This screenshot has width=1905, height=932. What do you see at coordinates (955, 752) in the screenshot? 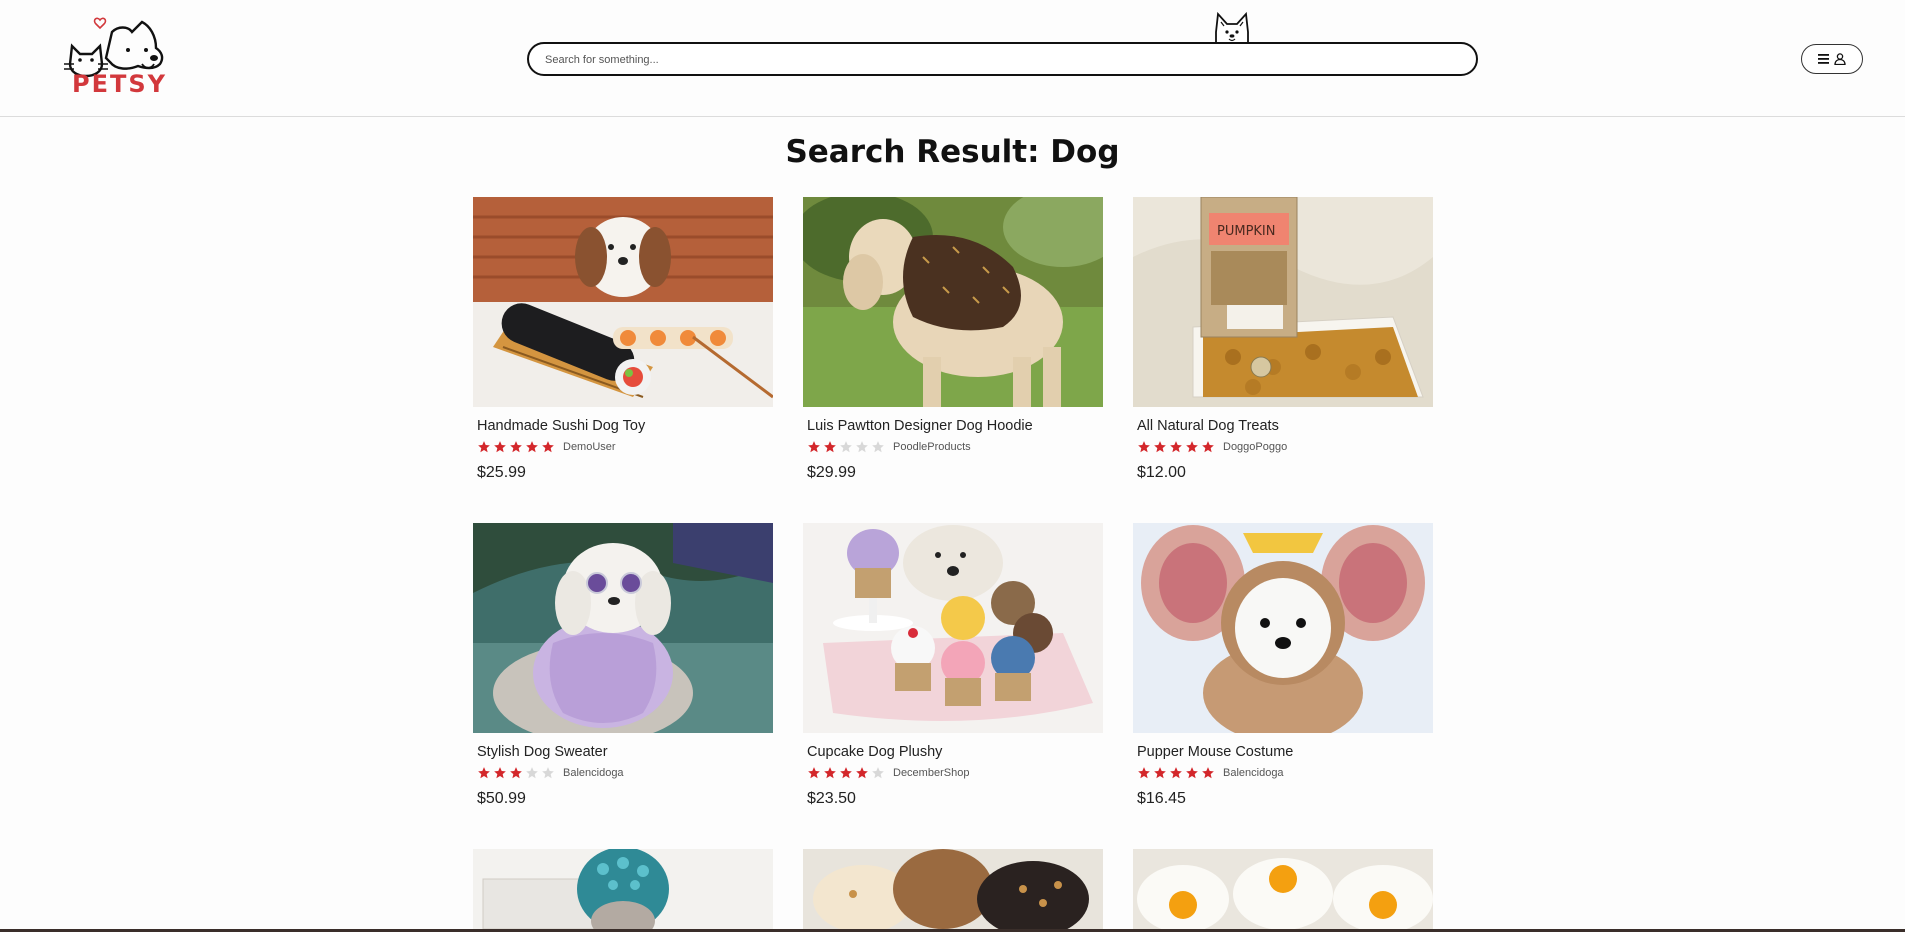
I see `product-name: Cupcake Dog Plushy` at bounding box center [955, 752].